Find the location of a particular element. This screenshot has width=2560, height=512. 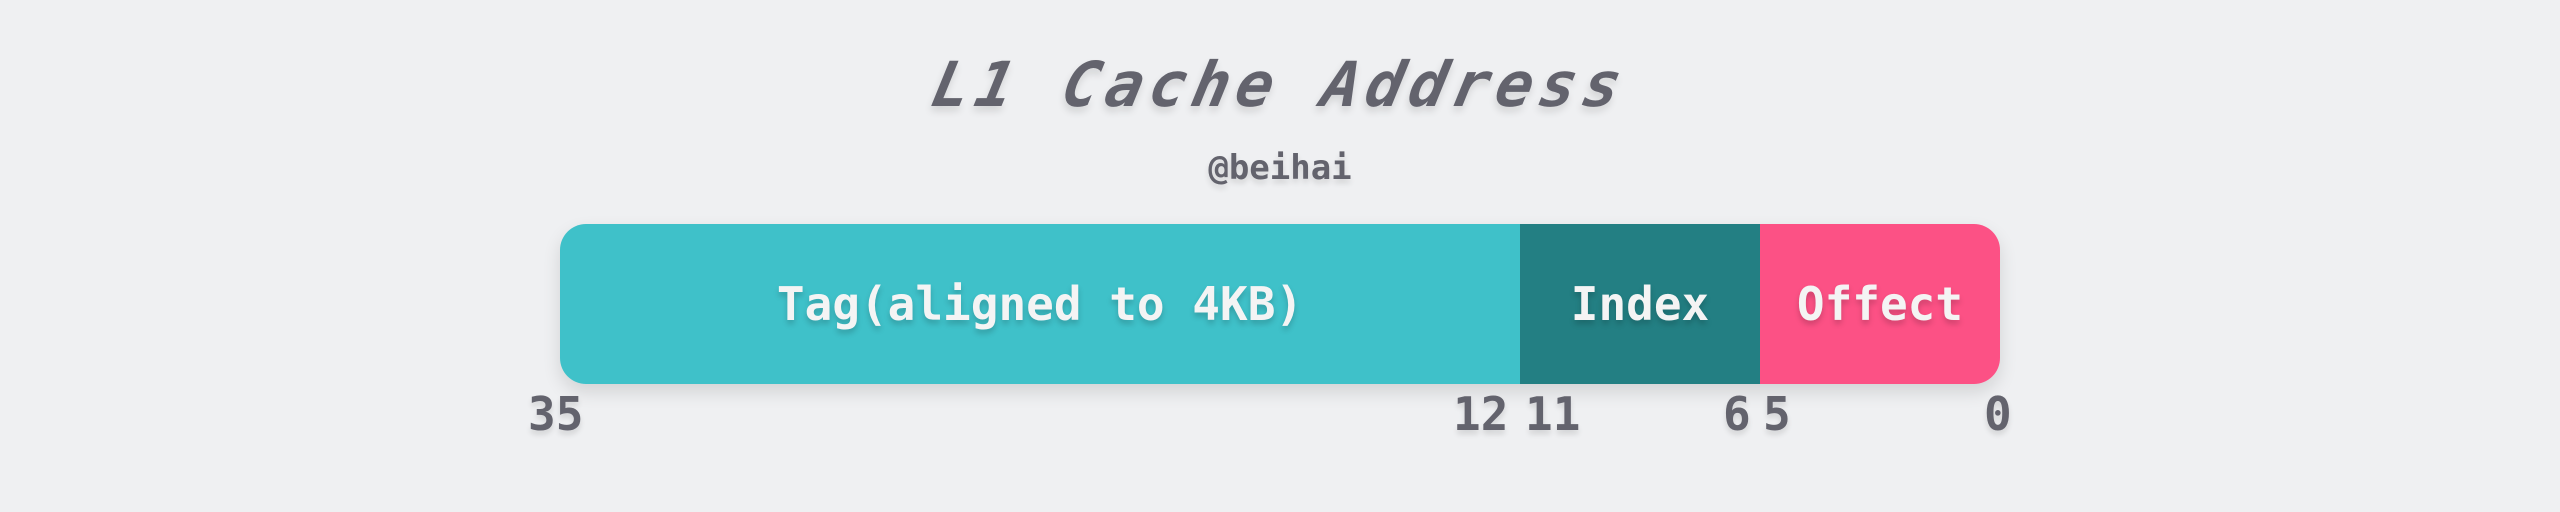

bit-label-offset-high: 5 is located at coordinates (1777, 414).